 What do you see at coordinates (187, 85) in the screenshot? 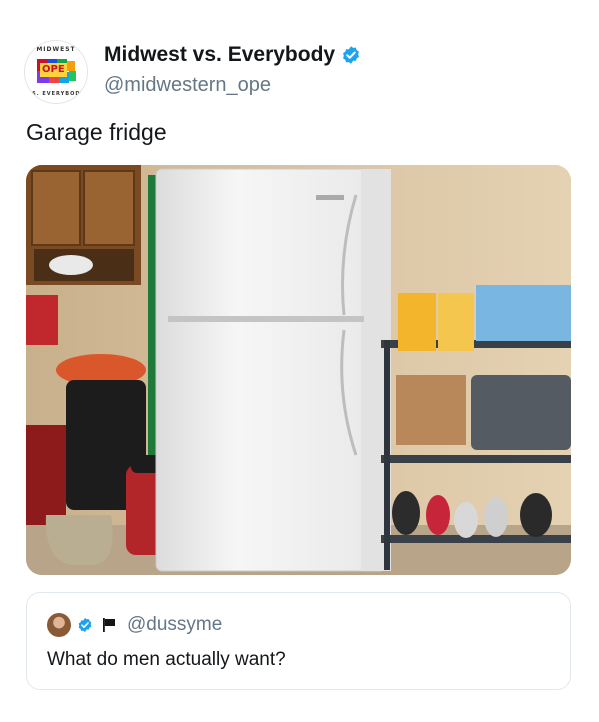
I see `account-handle: @midwestern_ope` at bounding box center [187, 85].